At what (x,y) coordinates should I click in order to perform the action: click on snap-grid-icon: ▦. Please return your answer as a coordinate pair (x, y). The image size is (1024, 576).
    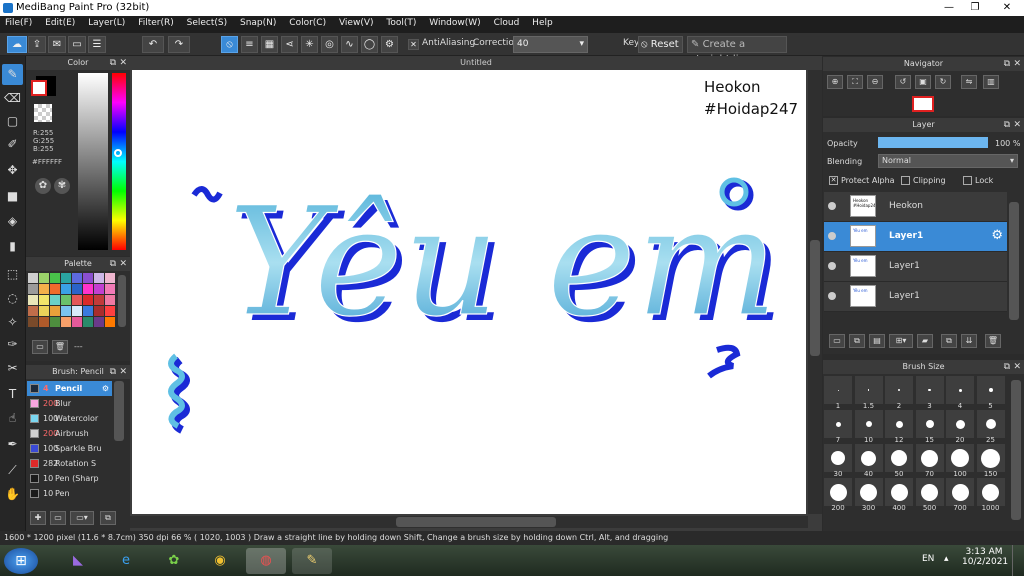
    Looking at the image, I should click on (269, 44).